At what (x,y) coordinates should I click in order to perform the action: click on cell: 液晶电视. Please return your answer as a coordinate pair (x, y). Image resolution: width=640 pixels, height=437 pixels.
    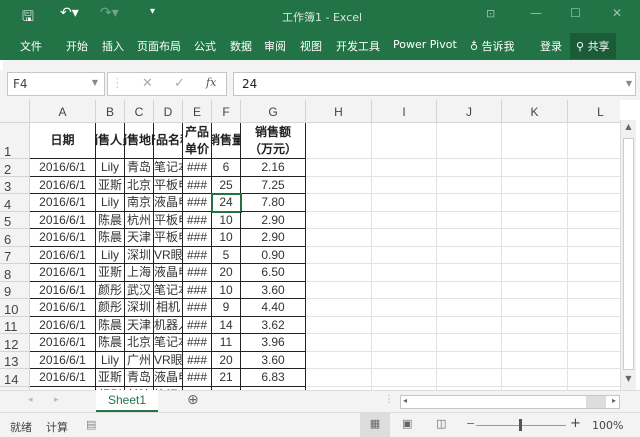
    Looking at the image, I should click on (168, 273).